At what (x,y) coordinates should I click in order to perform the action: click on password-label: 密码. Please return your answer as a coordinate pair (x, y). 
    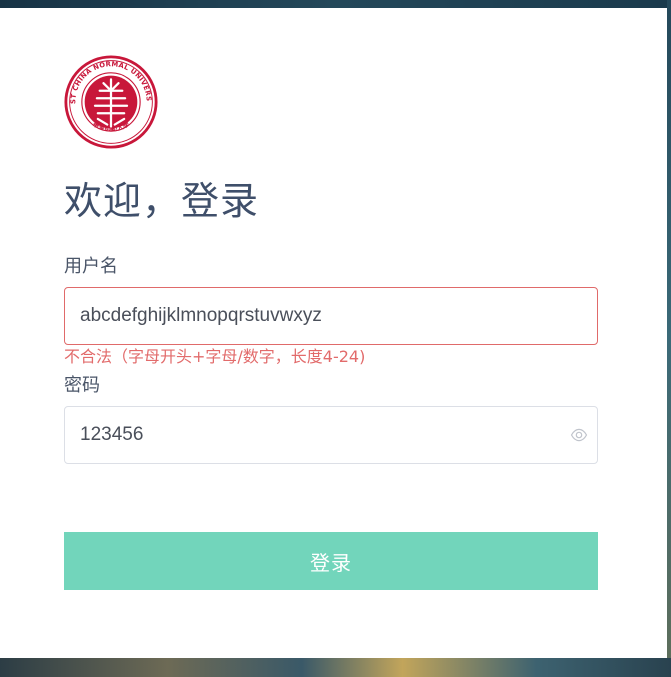
    Looking at the image, I should click on (82, 385).